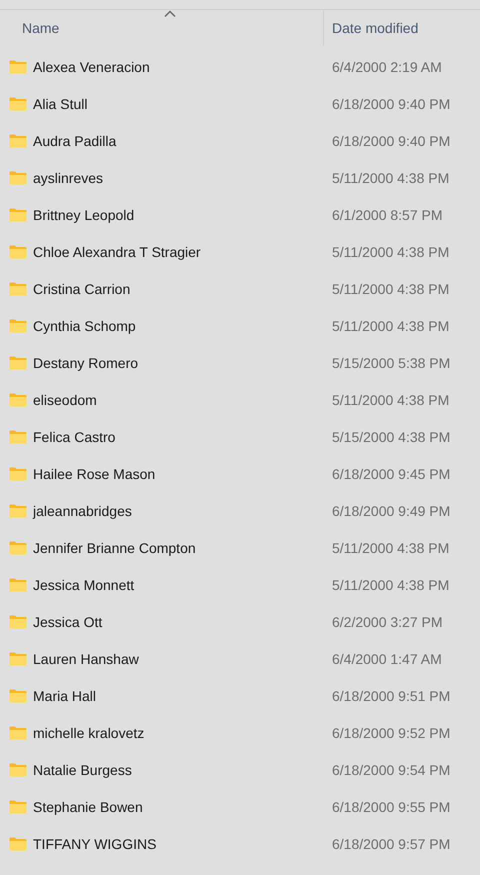 The width and height of the screenshot is (480, 875). I want to click on file-name: Alia Stull, so click(60, 104).